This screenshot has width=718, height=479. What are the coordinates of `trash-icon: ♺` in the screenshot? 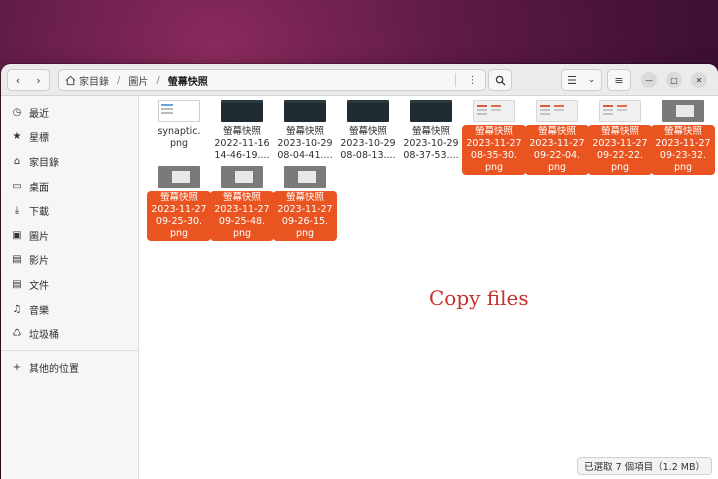 It's located at (17, 334).